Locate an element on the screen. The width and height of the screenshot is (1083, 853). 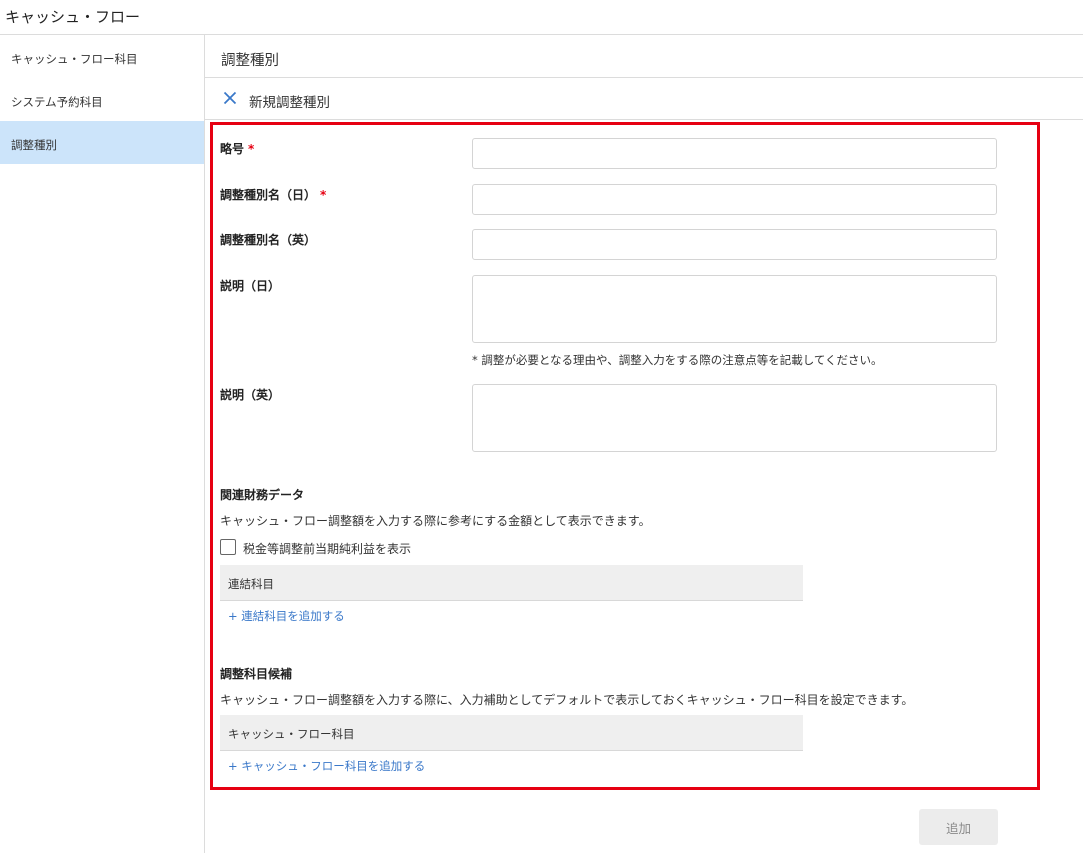
app-title: キャッシュ・フロー is located at coordinates (73, 17).